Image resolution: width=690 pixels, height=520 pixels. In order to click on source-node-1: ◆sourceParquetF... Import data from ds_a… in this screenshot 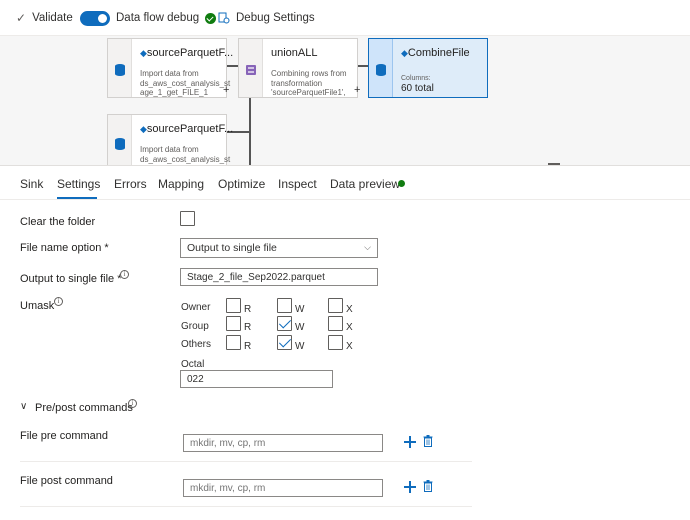, I will do `click(170, 68)`.